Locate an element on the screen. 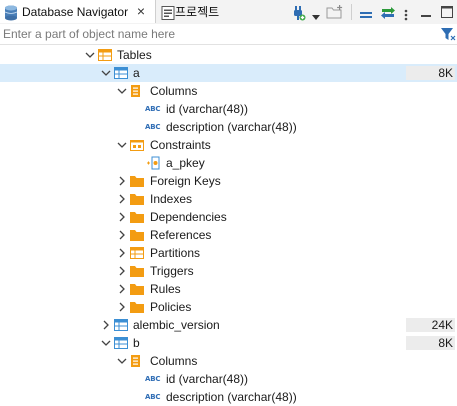 This screenshot has width=457, height=406. tree-node-tables: Tables is located at coordinates (228, 55).